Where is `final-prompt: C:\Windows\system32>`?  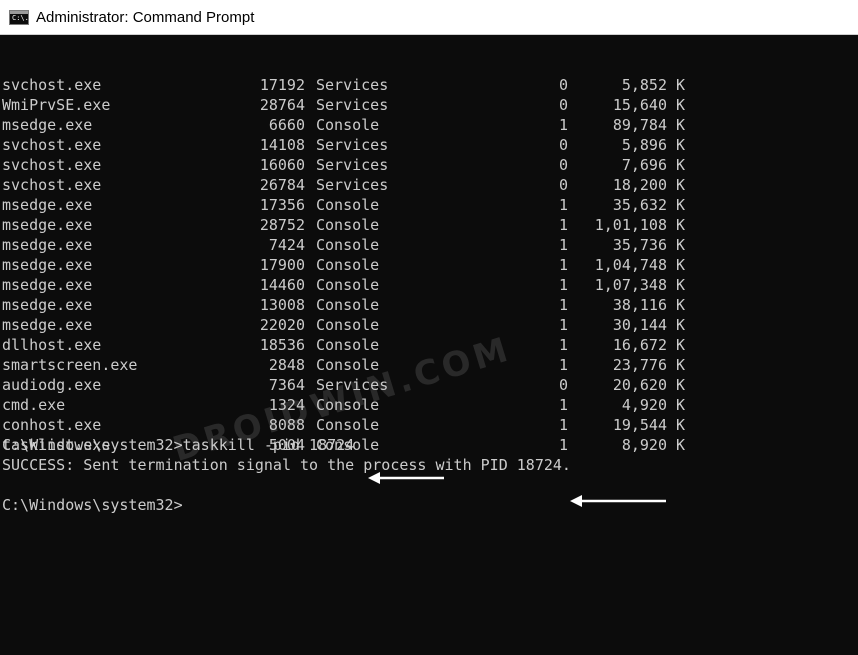 final-prompt: C:\Windows\system32> is located at coordinates (92, 505).